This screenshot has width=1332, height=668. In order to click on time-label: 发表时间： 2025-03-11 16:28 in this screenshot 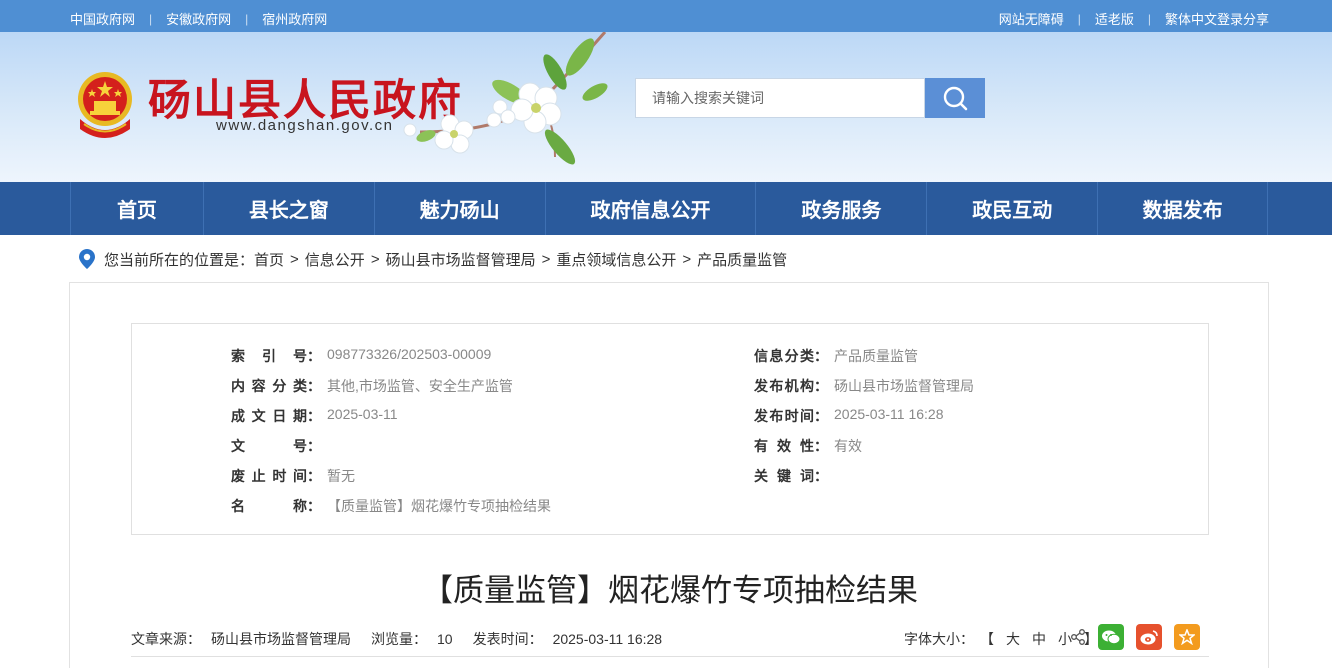, I will do `click(567, 639)`.